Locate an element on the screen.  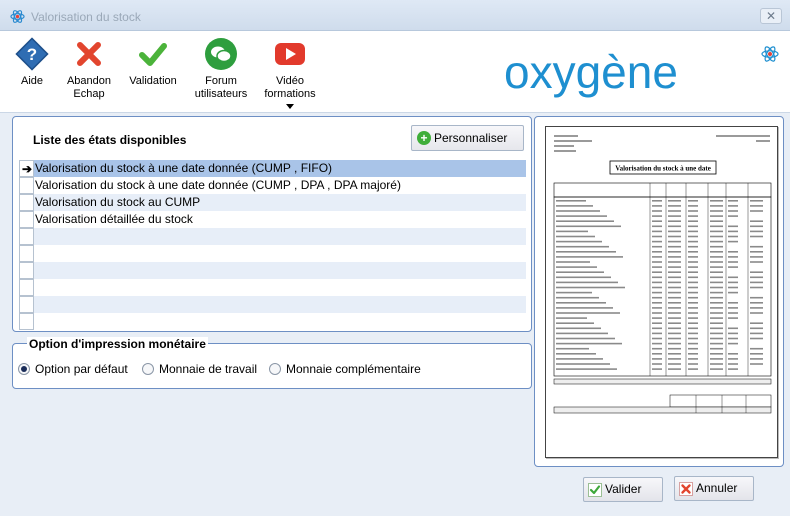
customize-label: Personnaliser is located at coordinates (471, 138).